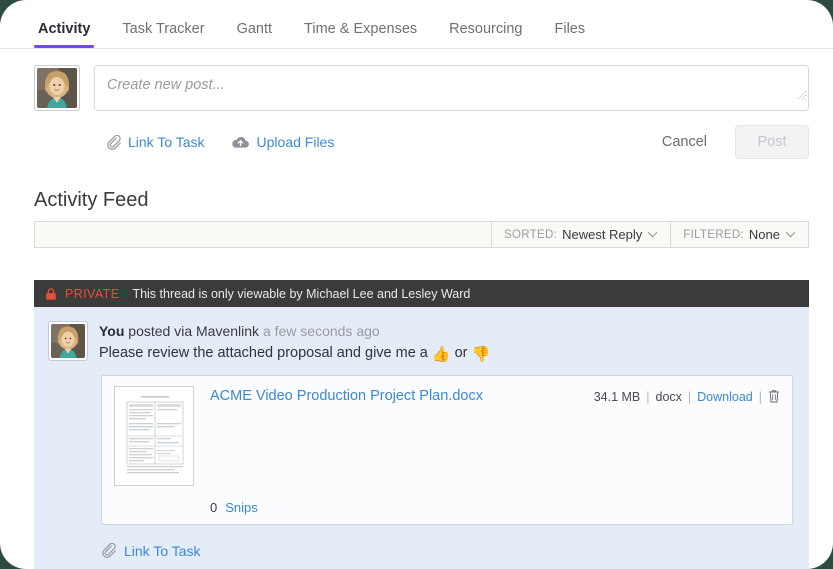 Image resolution: width=833 pixels, height=569 pixels. Describe the element at coordinates (321, 331) in the screenshot. I see `post-timestamp: a few seconds ago` at that location.